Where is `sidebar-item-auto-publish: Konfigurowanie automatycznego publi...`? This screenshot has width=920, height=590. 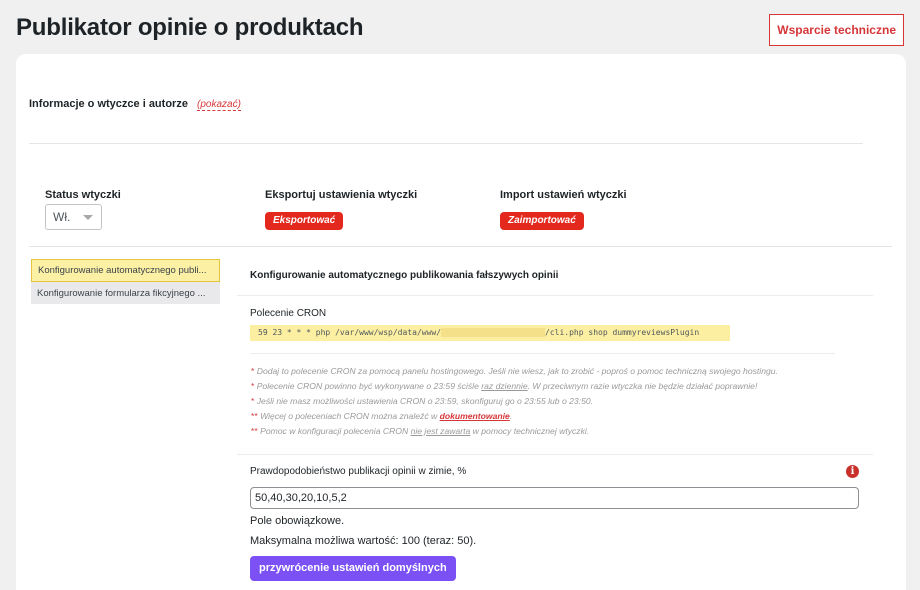
sidebar-item-auto-publish: Konfigurowanie automatycznego publi... is located at coordinates (125, 270).